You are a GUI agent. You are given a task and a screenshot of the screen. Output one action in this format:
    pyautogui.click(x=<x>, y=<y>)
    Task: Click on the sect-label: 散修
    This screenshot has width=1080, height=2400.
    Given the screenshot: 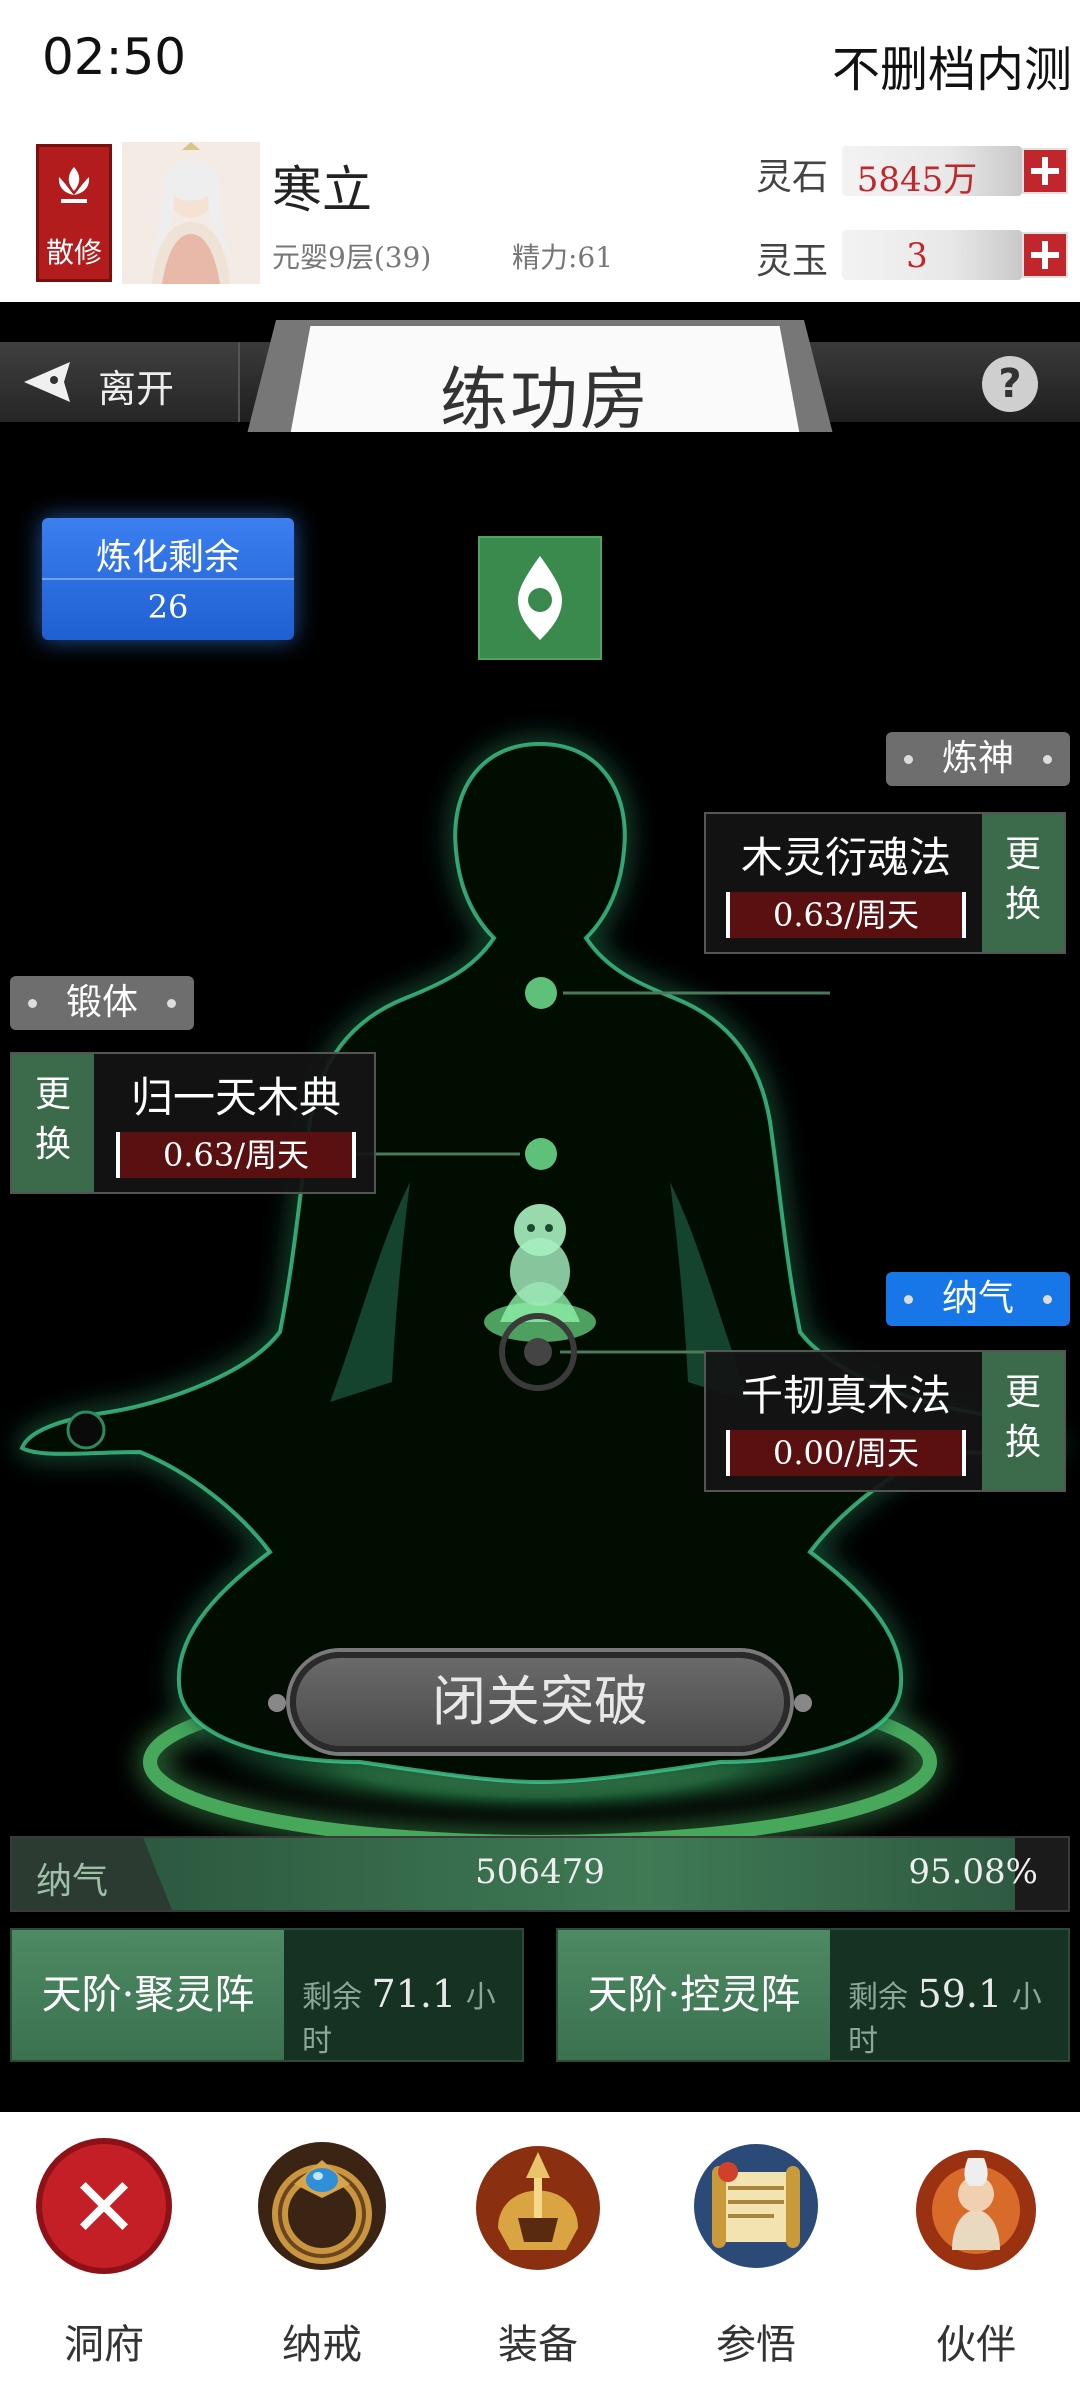 What is the action you would take?
    pyautogui.click(x=73, y=252)
    